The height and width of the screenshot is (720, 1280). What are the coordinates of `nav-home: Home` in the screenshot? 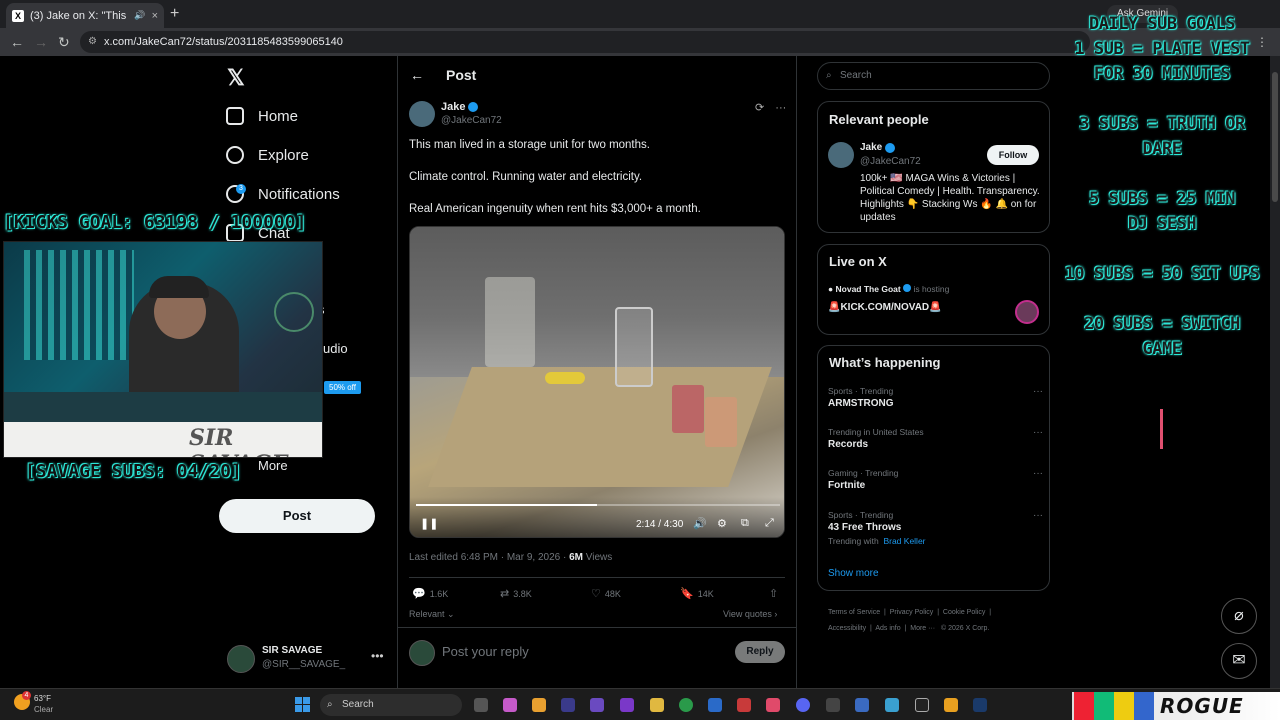 It's located at (262, 116).